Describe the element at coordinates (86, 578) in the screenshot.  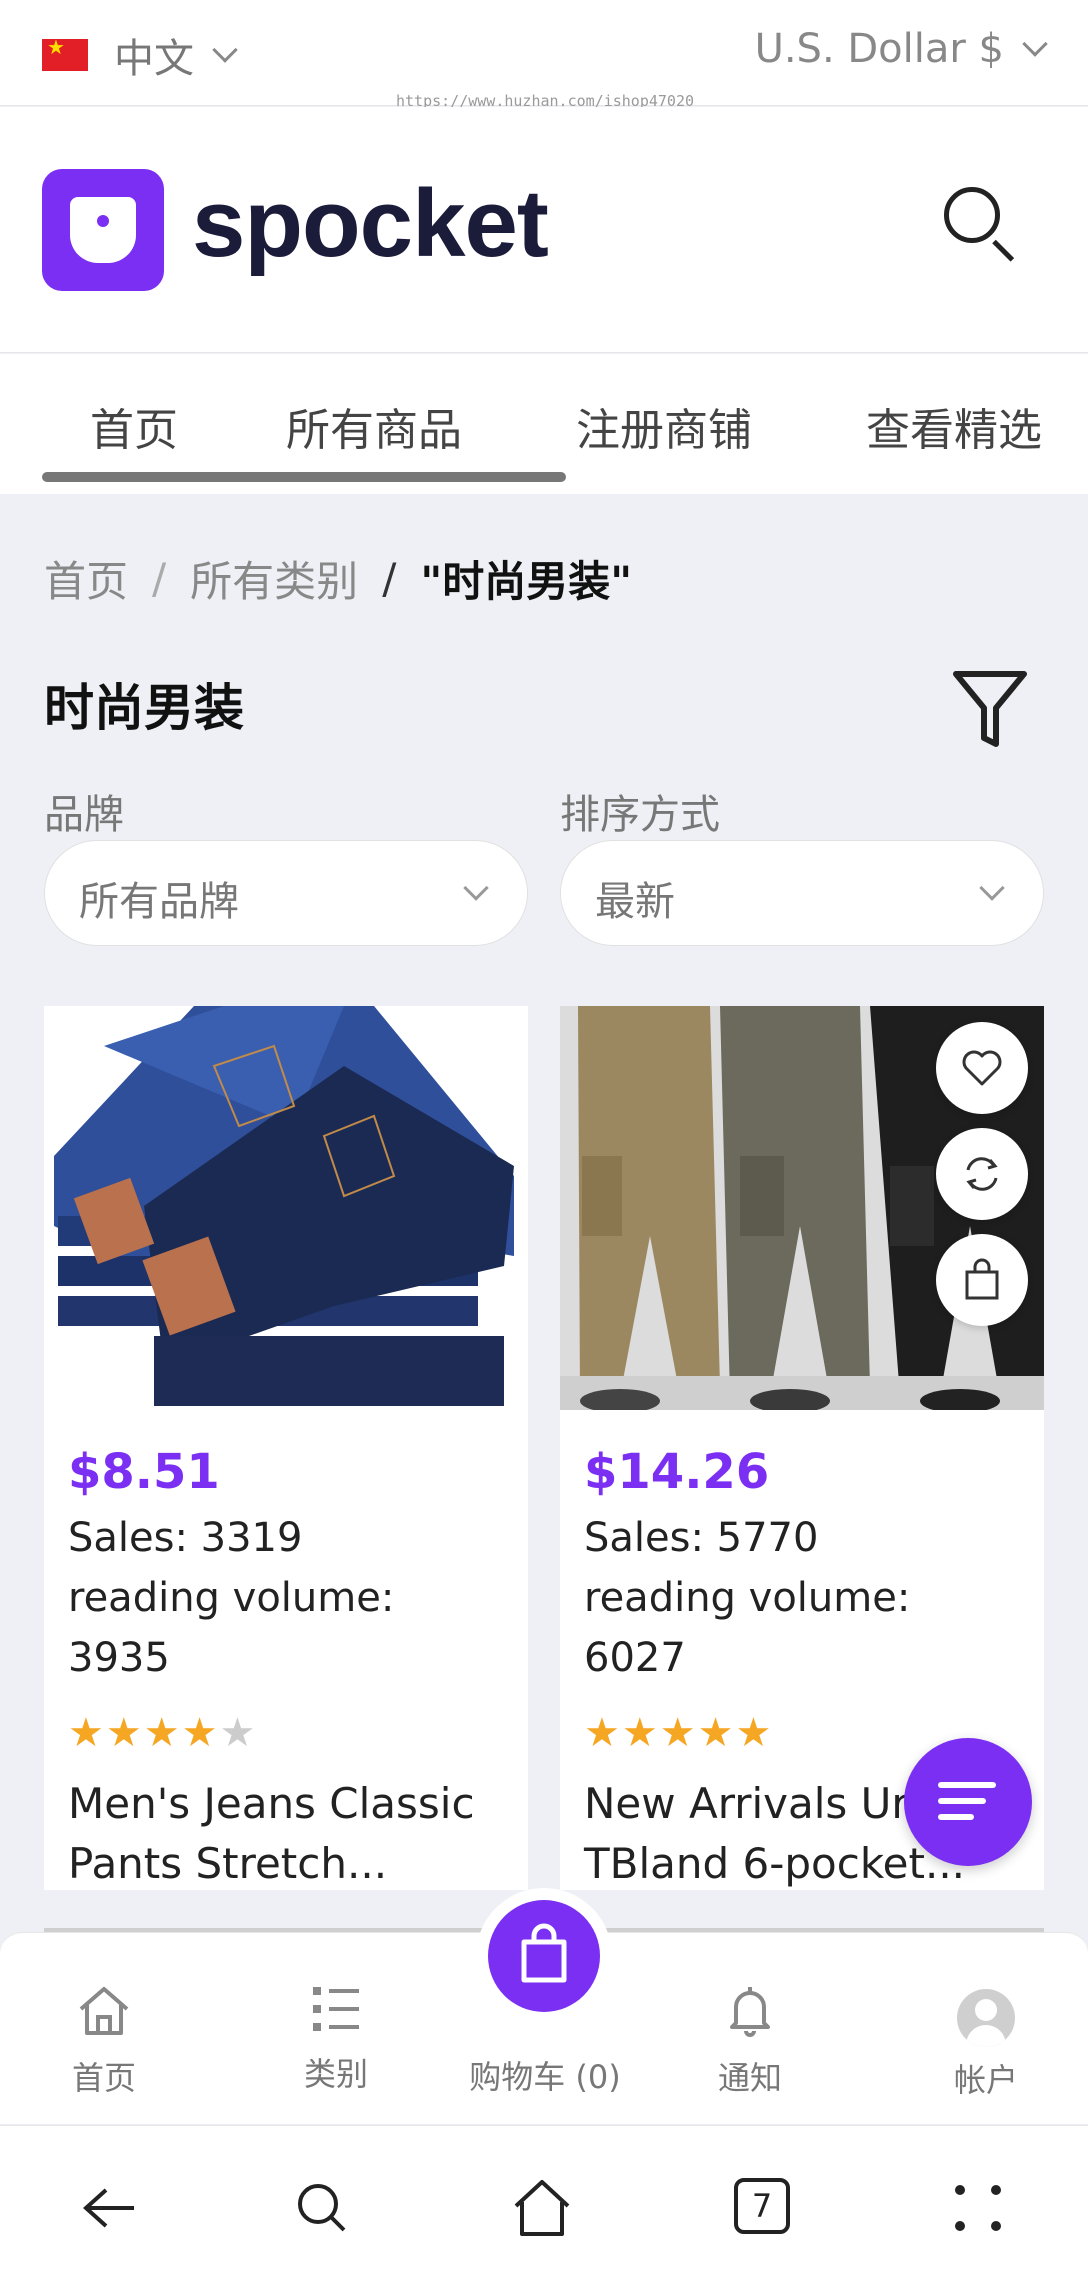
I see `breadcrumb-home: 首页` at that location.